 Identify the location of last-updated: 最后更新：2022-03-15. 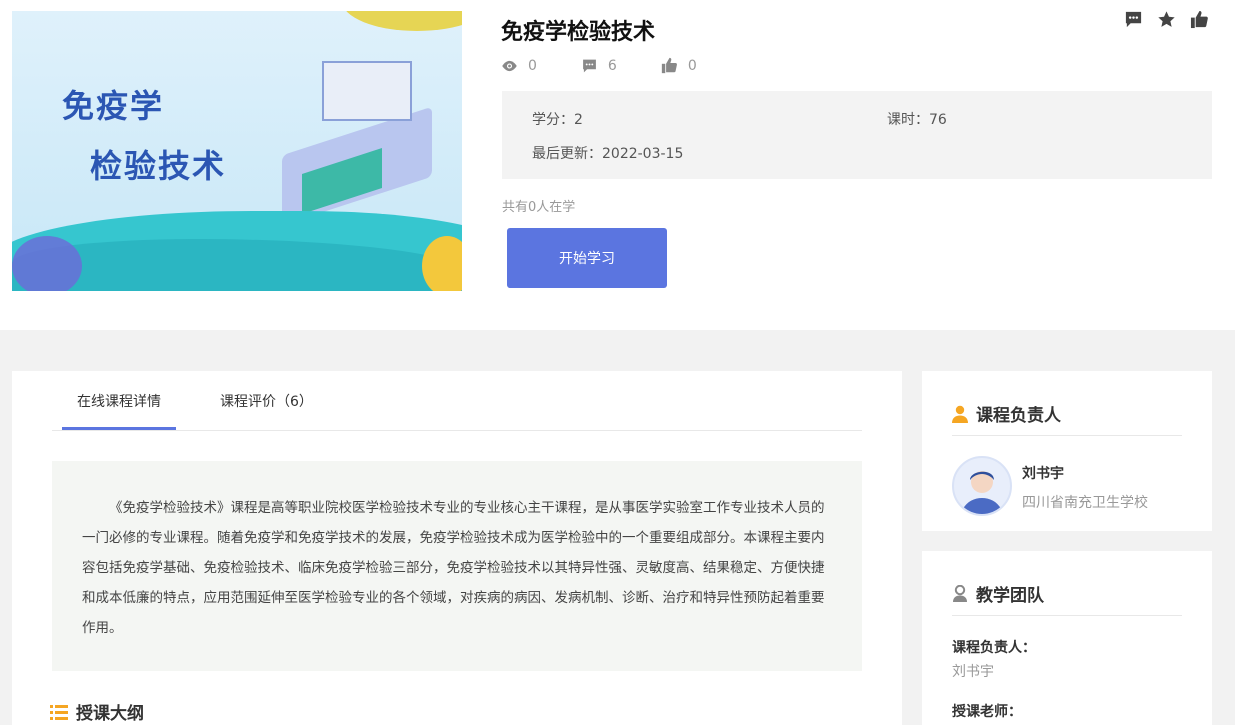
(608, 154).